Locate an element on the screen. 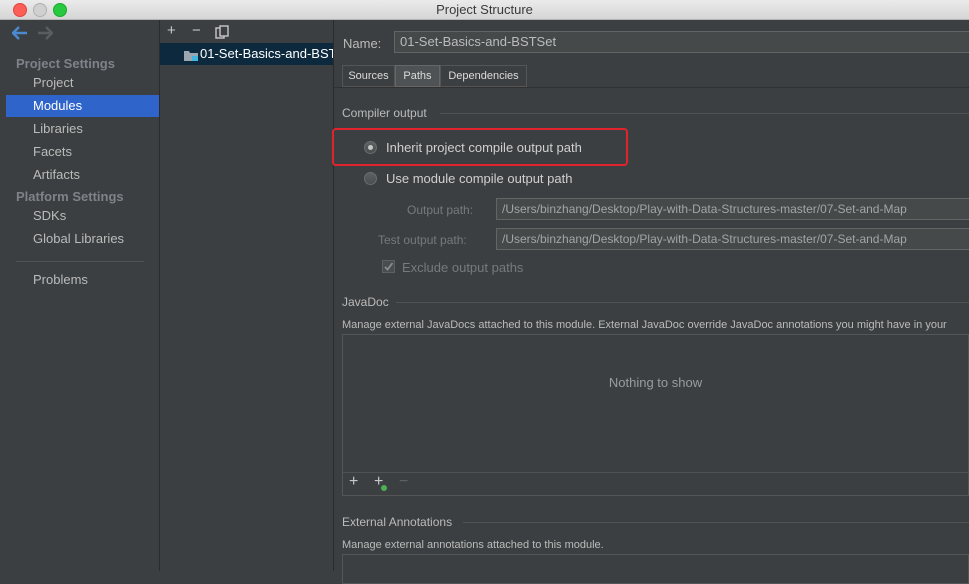  project-settings-header: Project Settings is located at coordinates (65, 63).